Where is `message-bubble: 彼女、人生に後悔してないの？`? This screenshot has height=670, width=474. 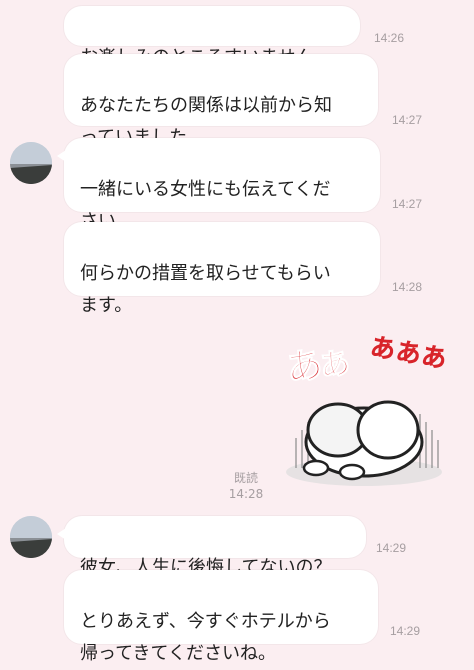 message-bubble: 彼女、人生に後悔してないの？ is located at coordinates (211, 547).